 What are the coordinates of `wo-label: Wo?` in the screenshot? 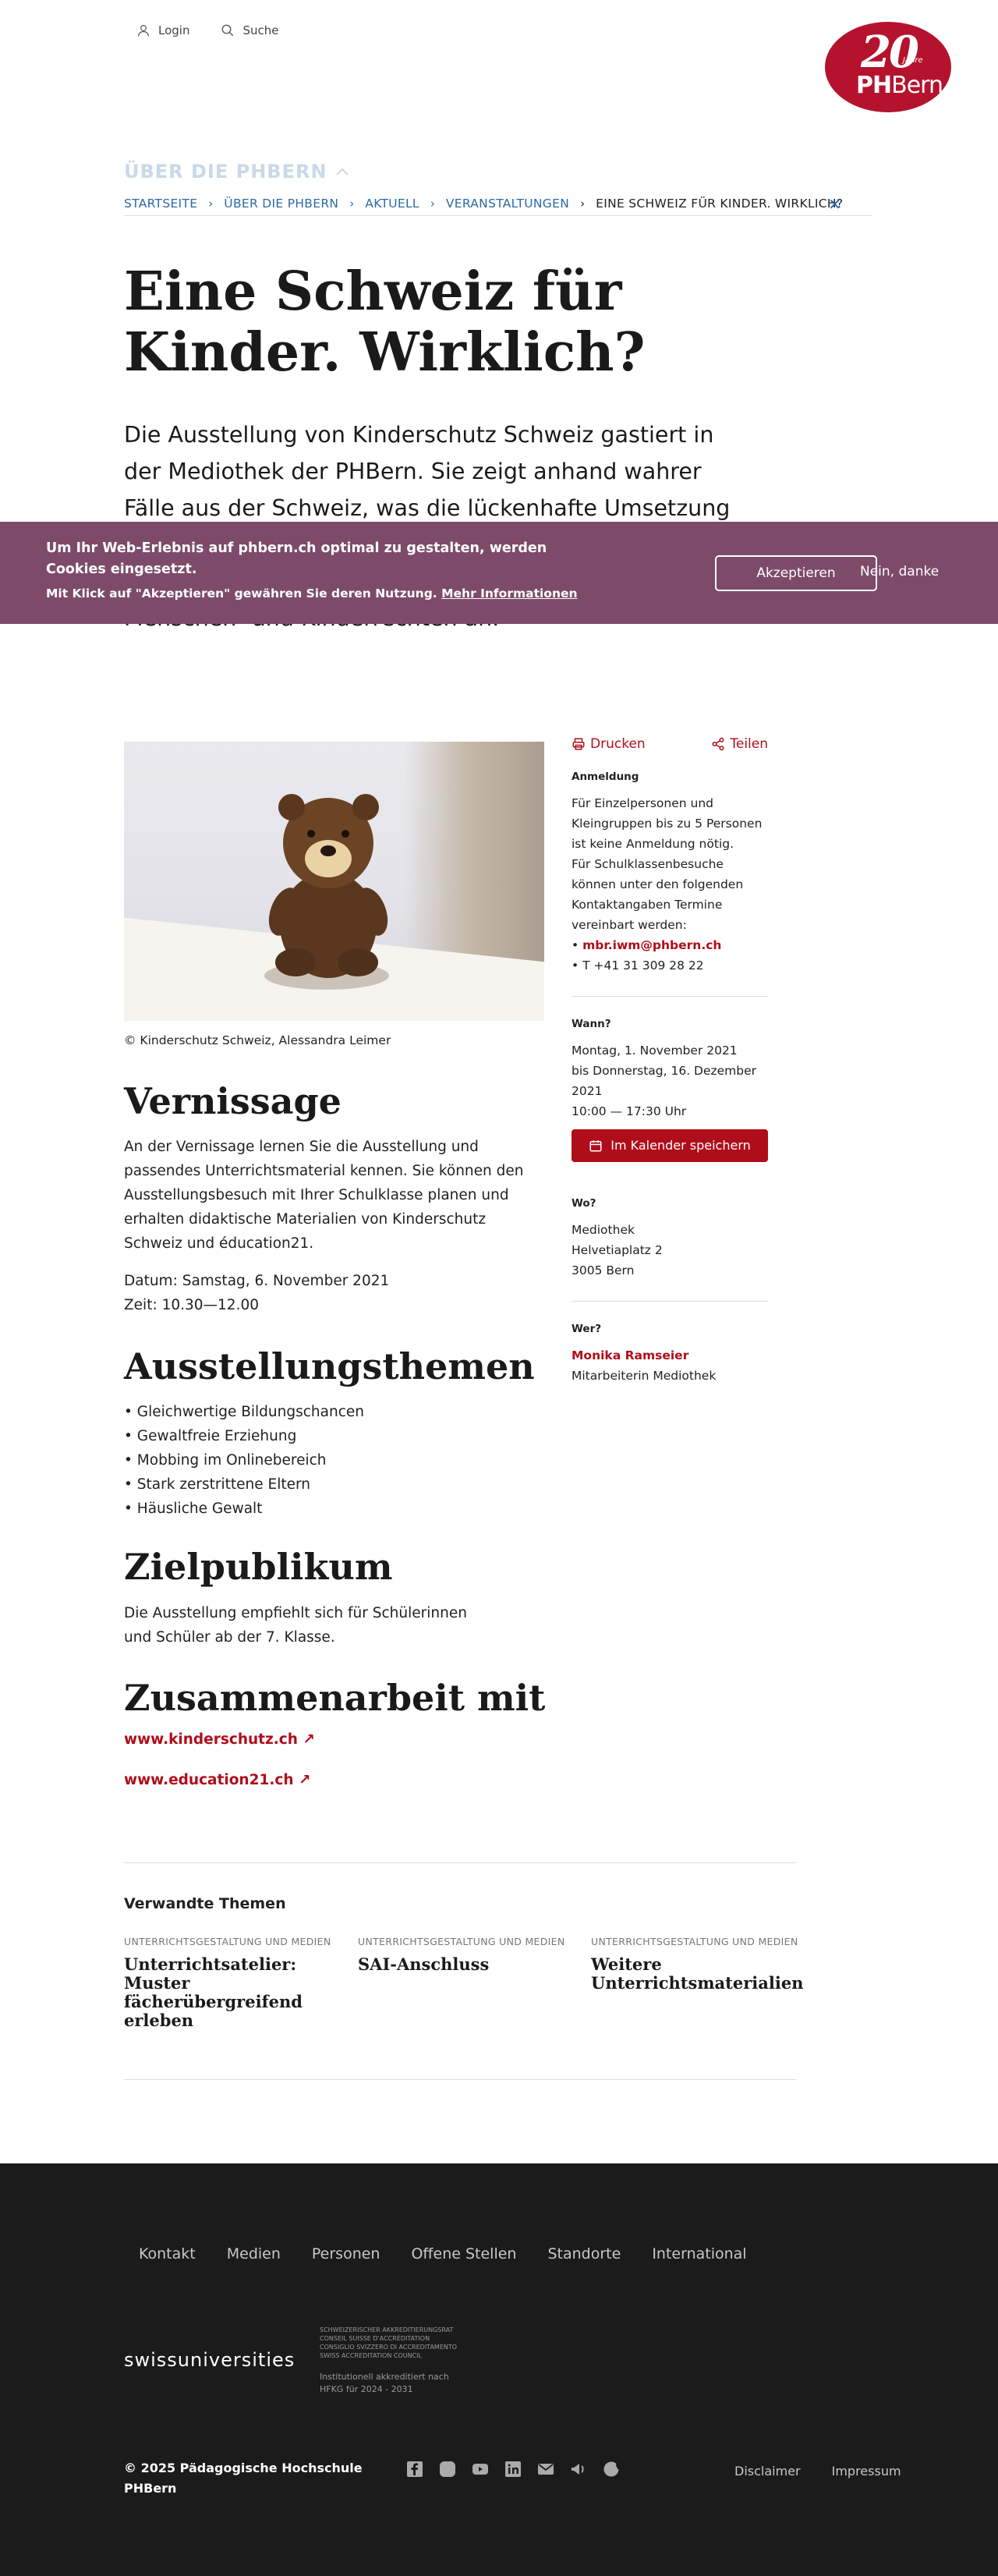 It's located at (584, 1203).